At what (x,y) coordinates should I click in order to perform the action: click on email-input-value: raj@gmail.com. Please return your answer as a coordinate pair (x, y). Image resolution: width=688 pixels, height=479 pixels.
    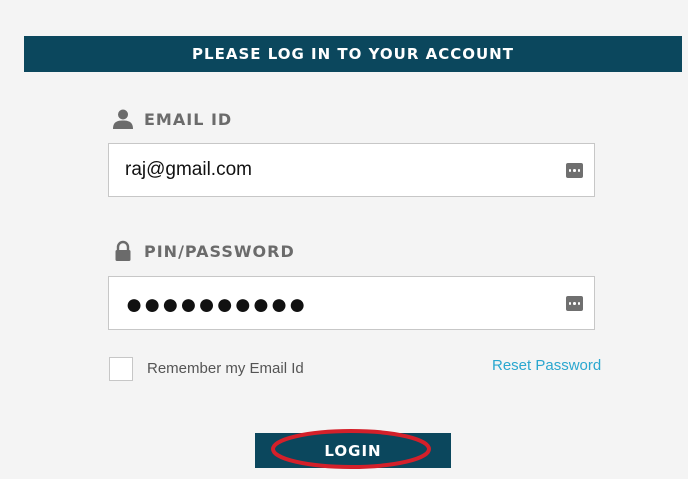
    Looking at the image, I should click on (188, 170).